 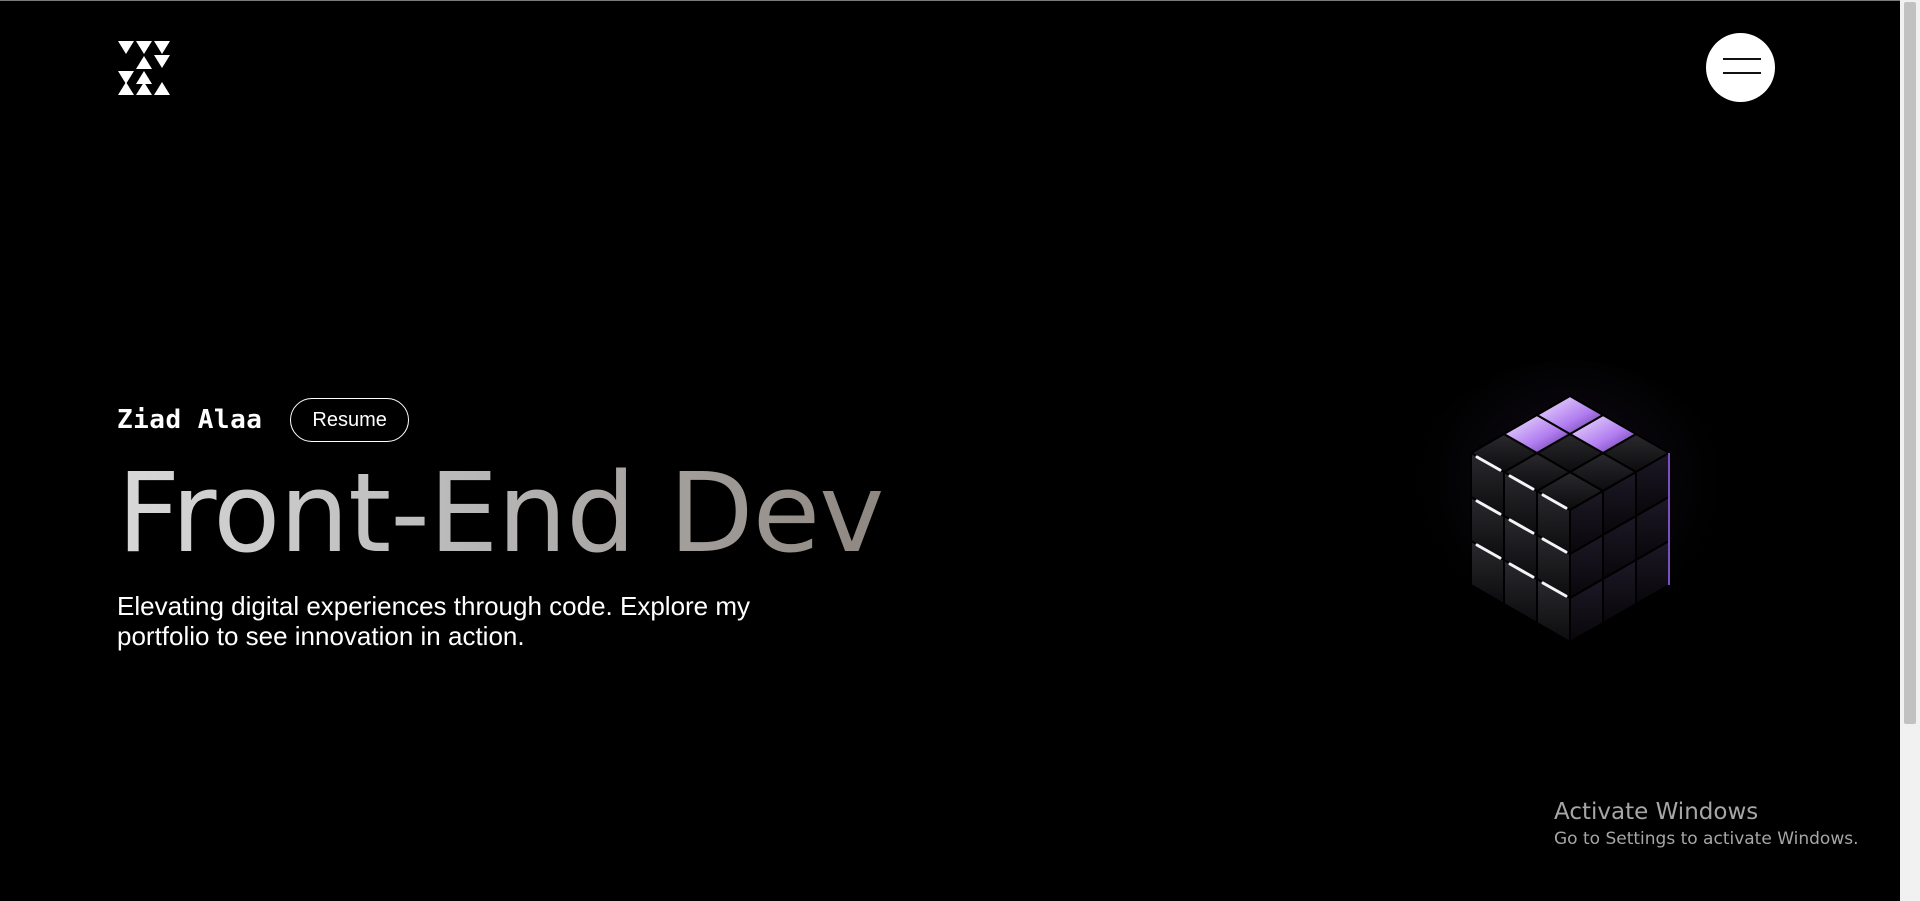 I want to click on activate-title: Activate Windows, so click(x=1656, y=812).